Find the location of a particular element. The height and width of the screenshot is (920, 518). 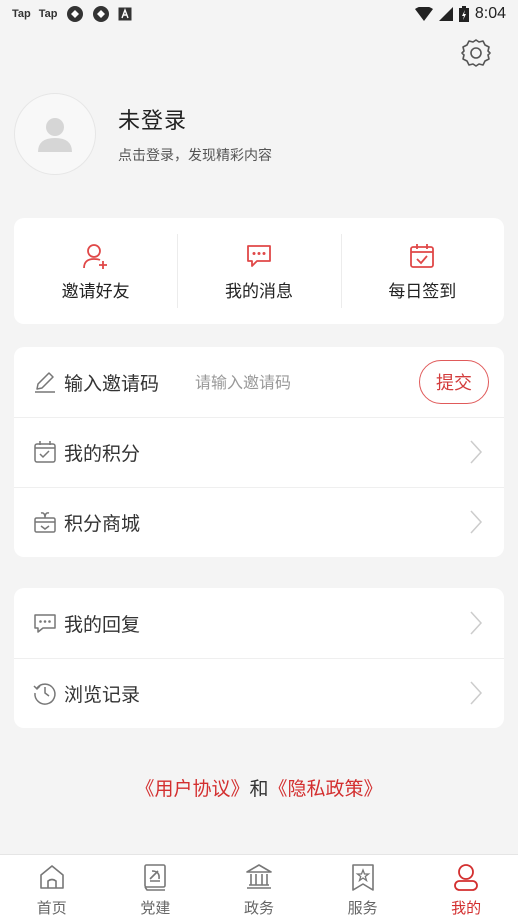

points-mall-row: 积分商城 is located at coordinates (259, 522).